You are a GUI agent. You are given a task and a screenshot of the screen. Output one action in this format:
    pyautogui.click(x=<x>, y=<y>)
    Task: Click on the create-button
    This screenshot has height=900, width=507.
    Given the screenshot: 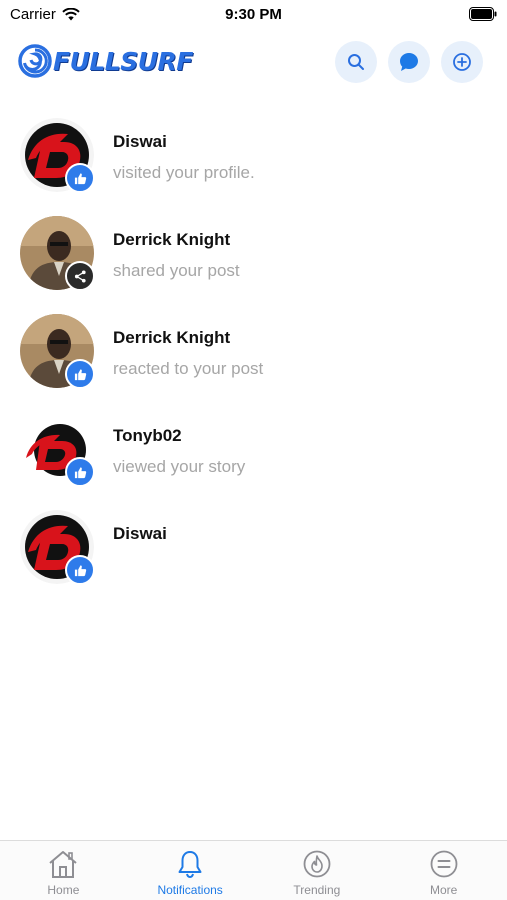 What is the action you would take?
    pyautogui.click(x=462, y=62)
    